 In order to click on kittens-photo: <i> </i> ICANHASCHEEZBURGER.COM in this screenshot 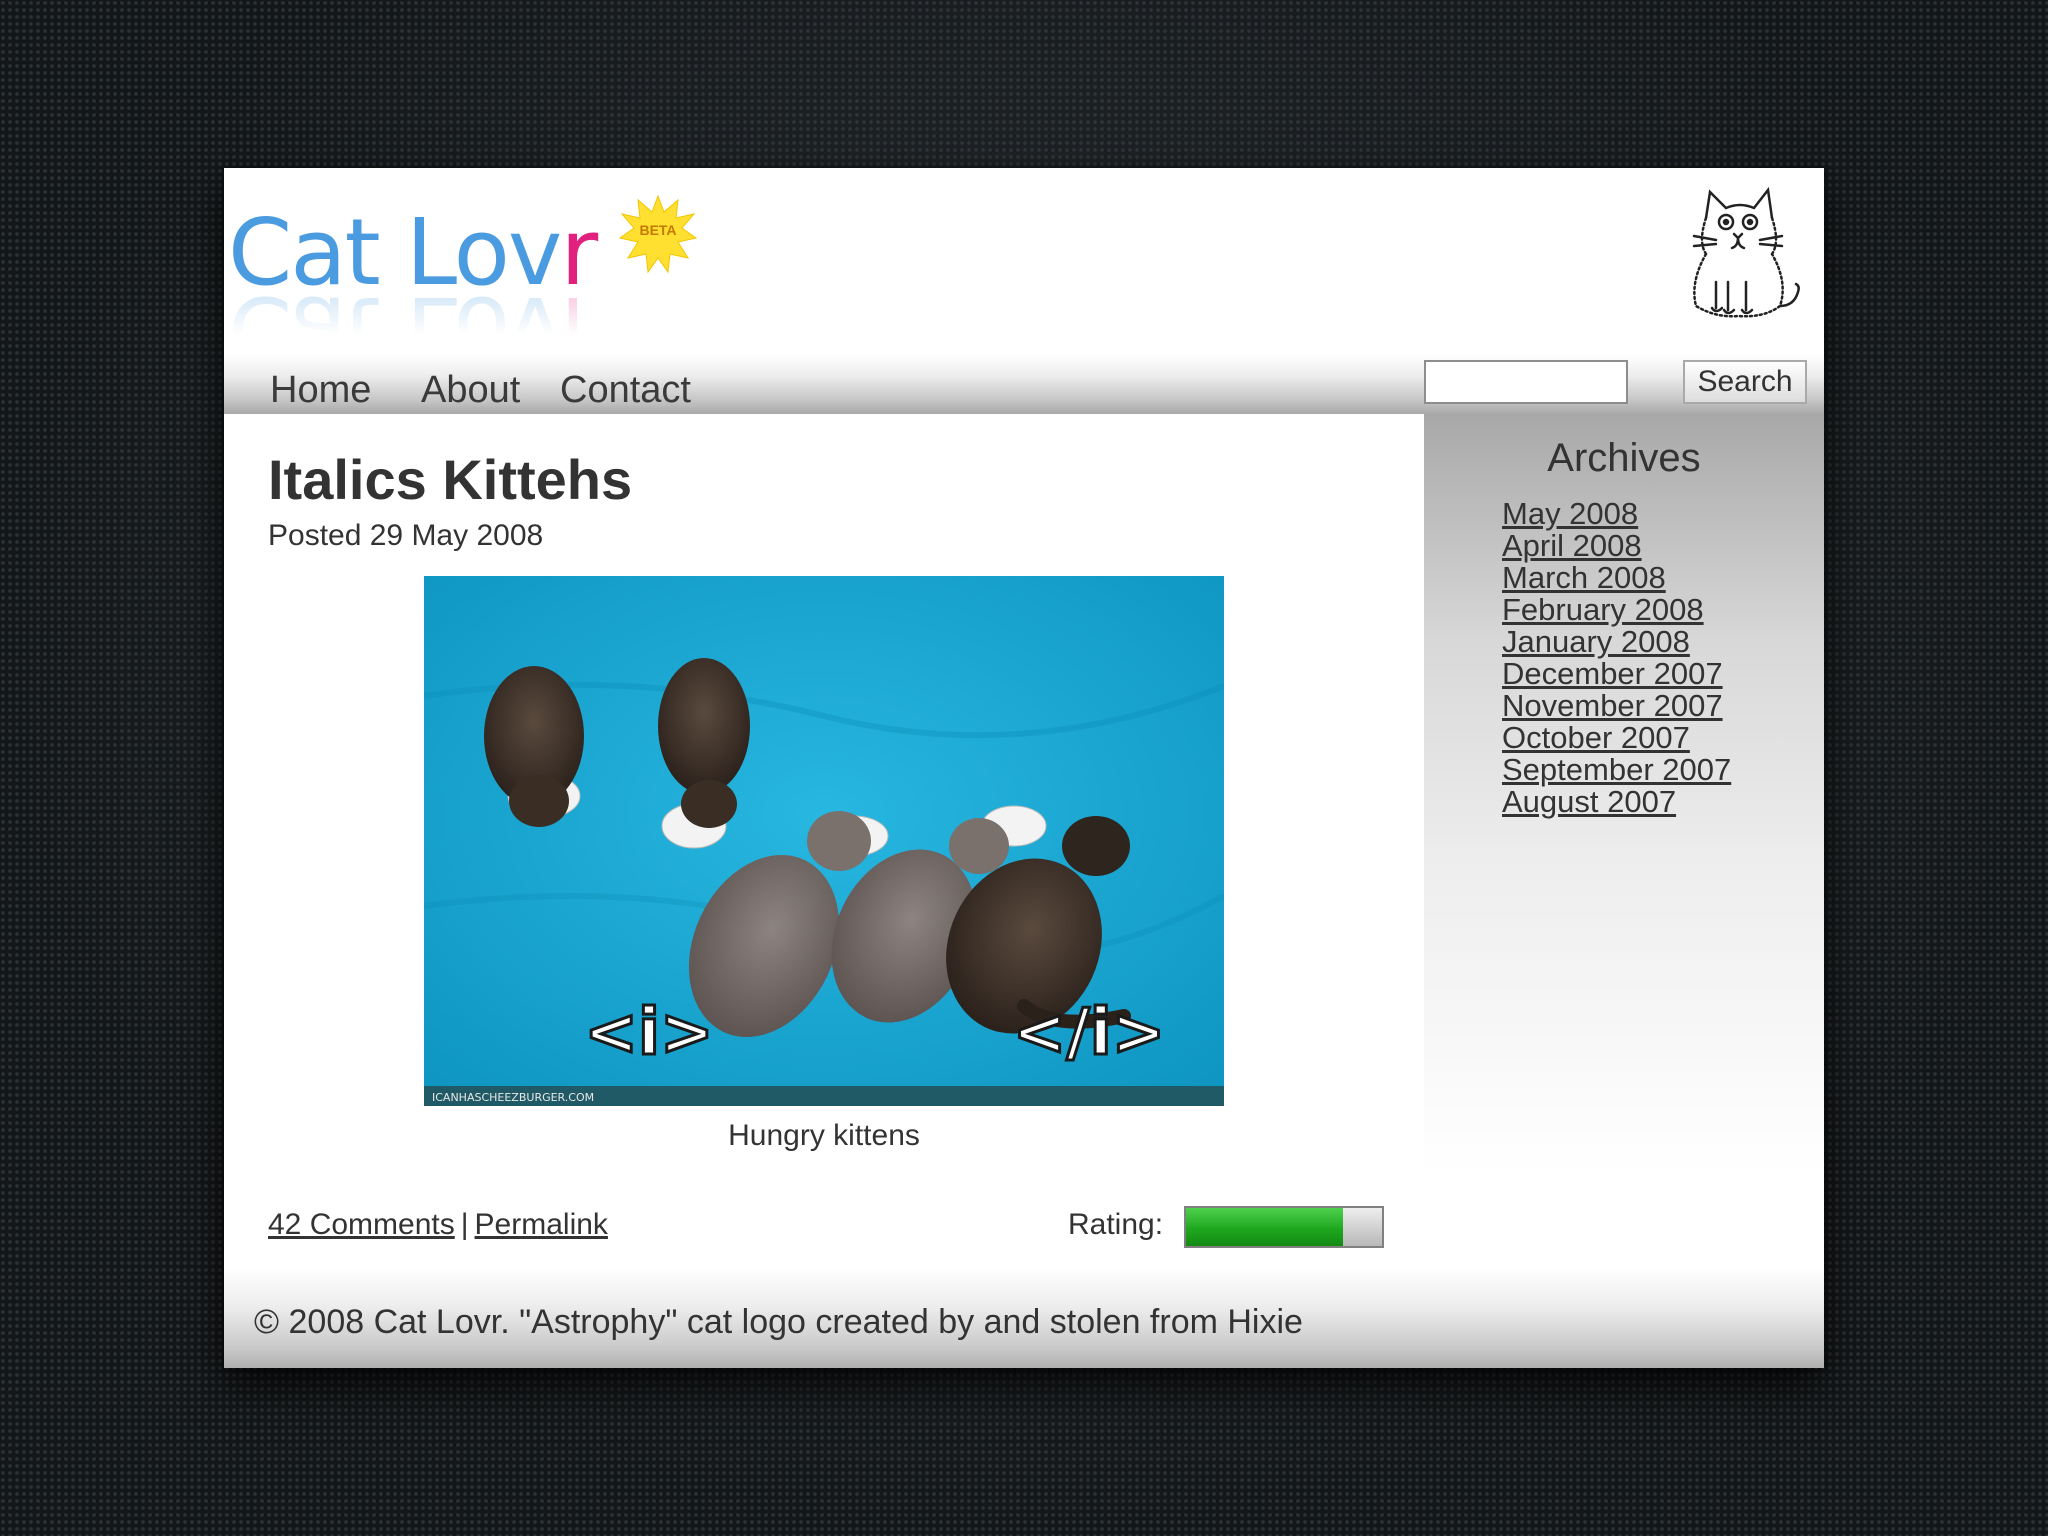, I will do `click(824, 841)`.